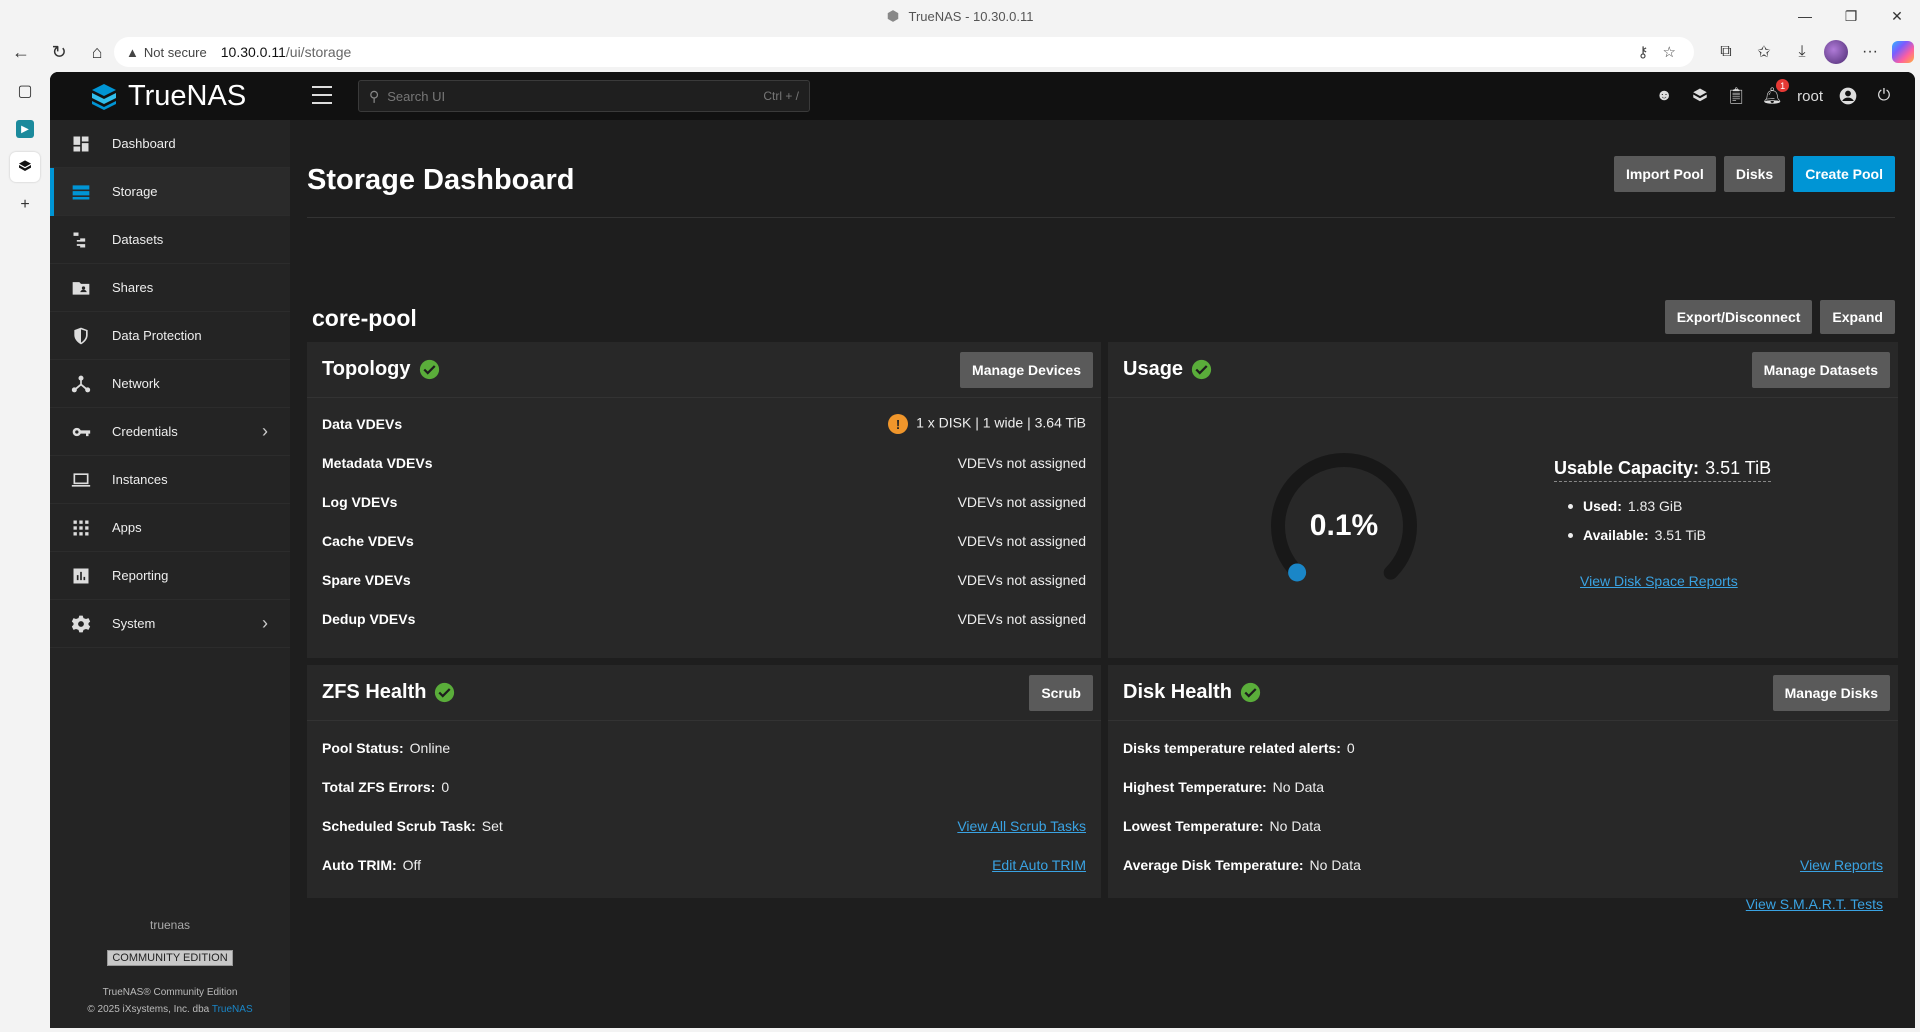 The width and height of the screenshot is (1920, 1032). I want to click on truenas-link: TrueNAS, so click(232, 1009).